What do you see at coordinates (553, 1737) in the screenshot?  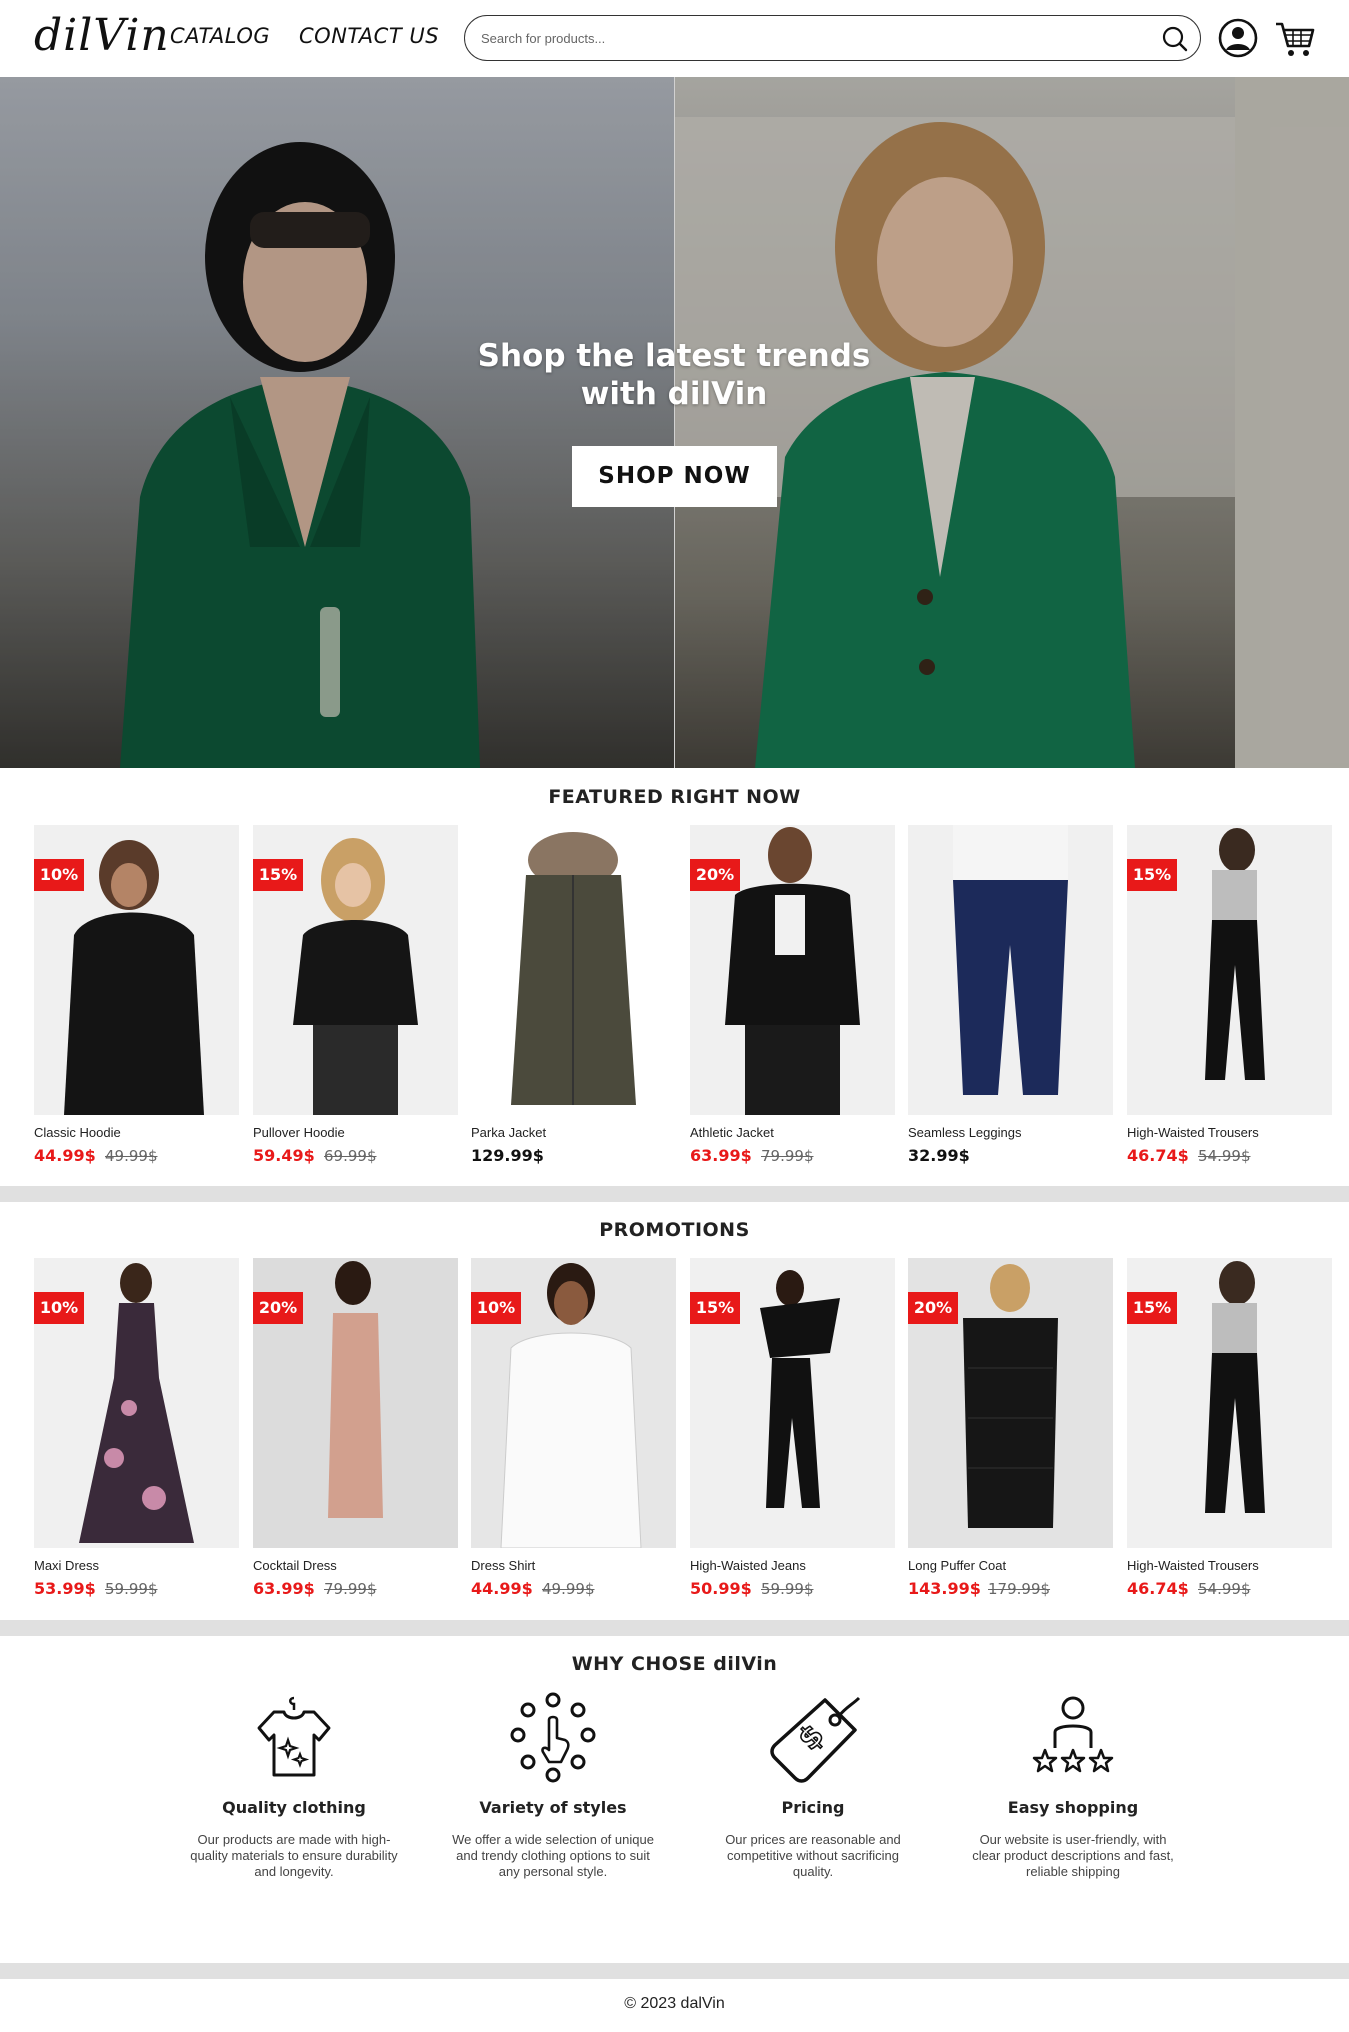 I see `hand-tap-icon` at bounding box center [553, 1737].